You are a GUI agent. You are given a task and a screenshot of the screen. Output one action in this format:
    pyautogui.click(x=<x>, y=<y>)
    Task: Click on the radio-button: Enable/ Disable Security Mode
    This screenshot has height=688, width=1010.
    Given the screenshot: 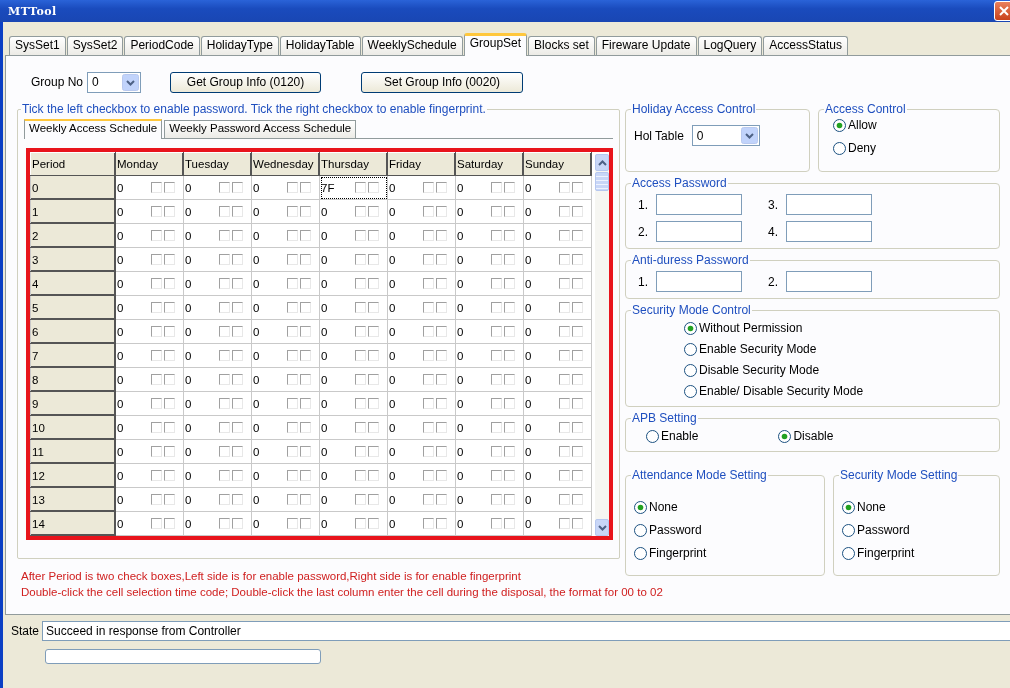 What is the action you would take?
    pyautogui.click(x=837, y=391)
    